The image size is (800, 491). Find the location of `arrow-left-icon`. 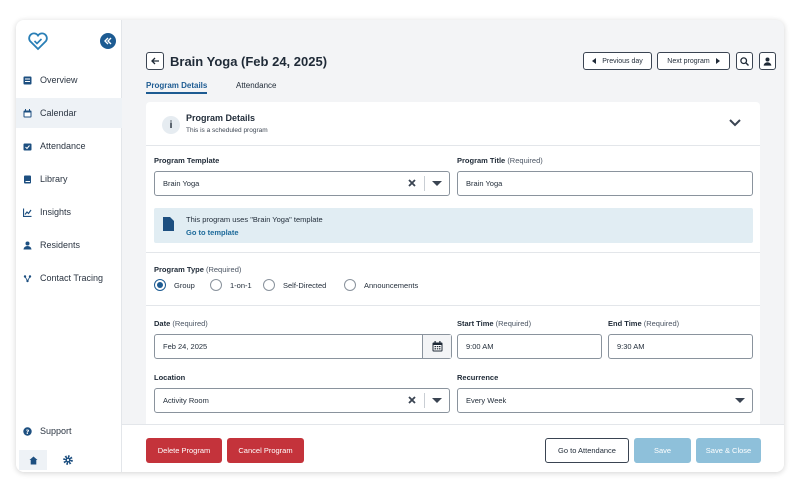

arrow-left-icon is located at coordinates (155, 61).